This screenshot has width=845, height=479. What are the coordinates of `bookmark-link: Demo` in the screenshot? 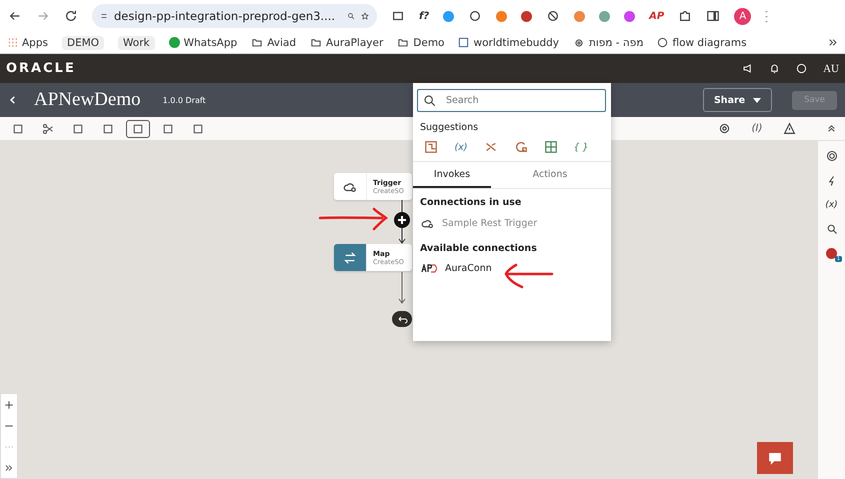 It's located at (428, 42).